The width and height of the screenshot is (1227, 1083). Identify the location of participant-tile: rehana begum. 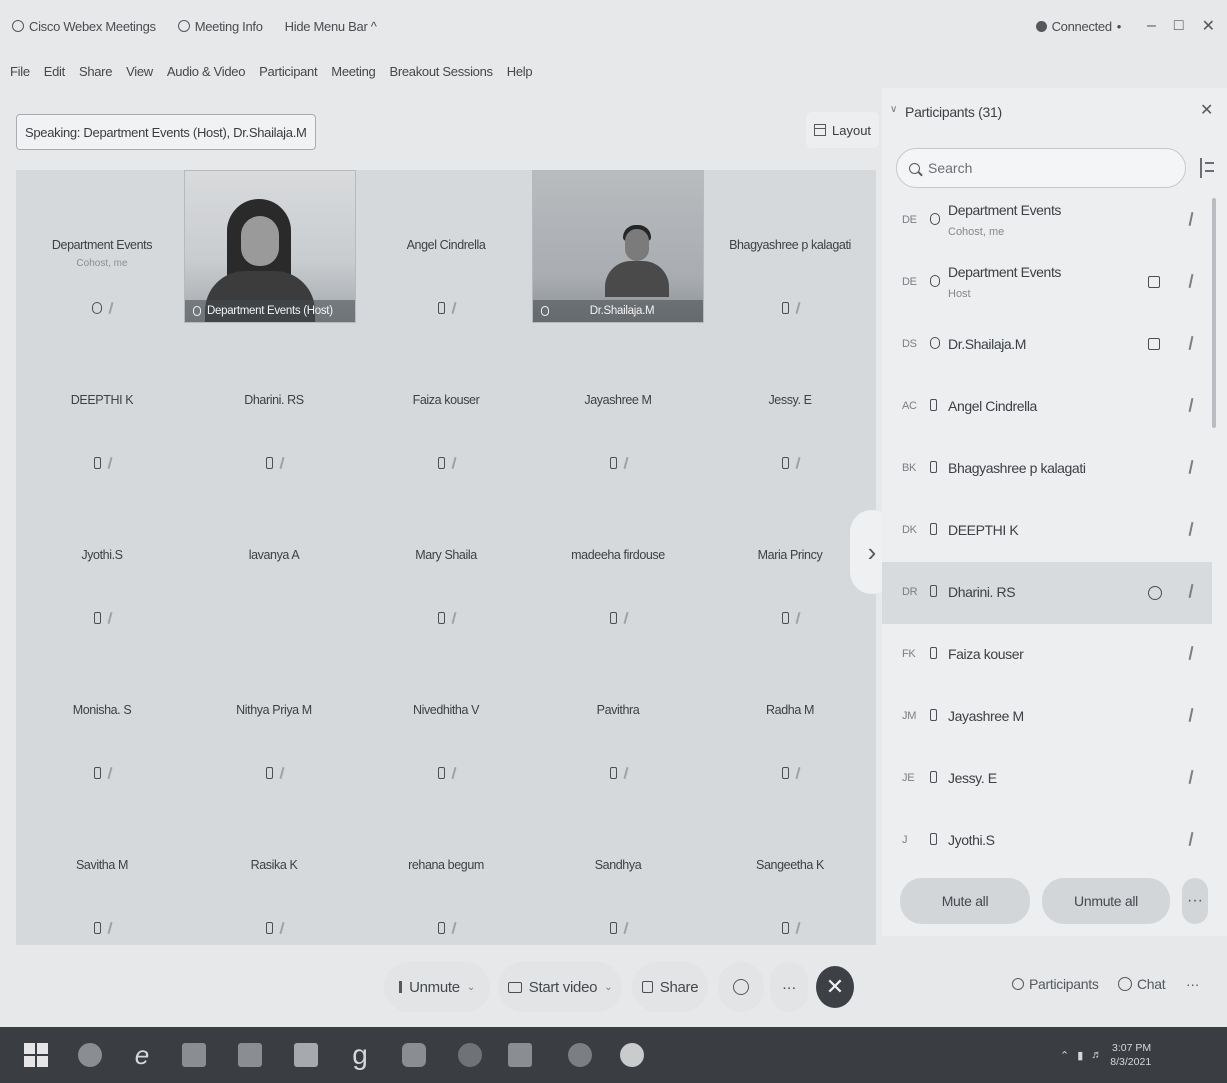
(446, 867).